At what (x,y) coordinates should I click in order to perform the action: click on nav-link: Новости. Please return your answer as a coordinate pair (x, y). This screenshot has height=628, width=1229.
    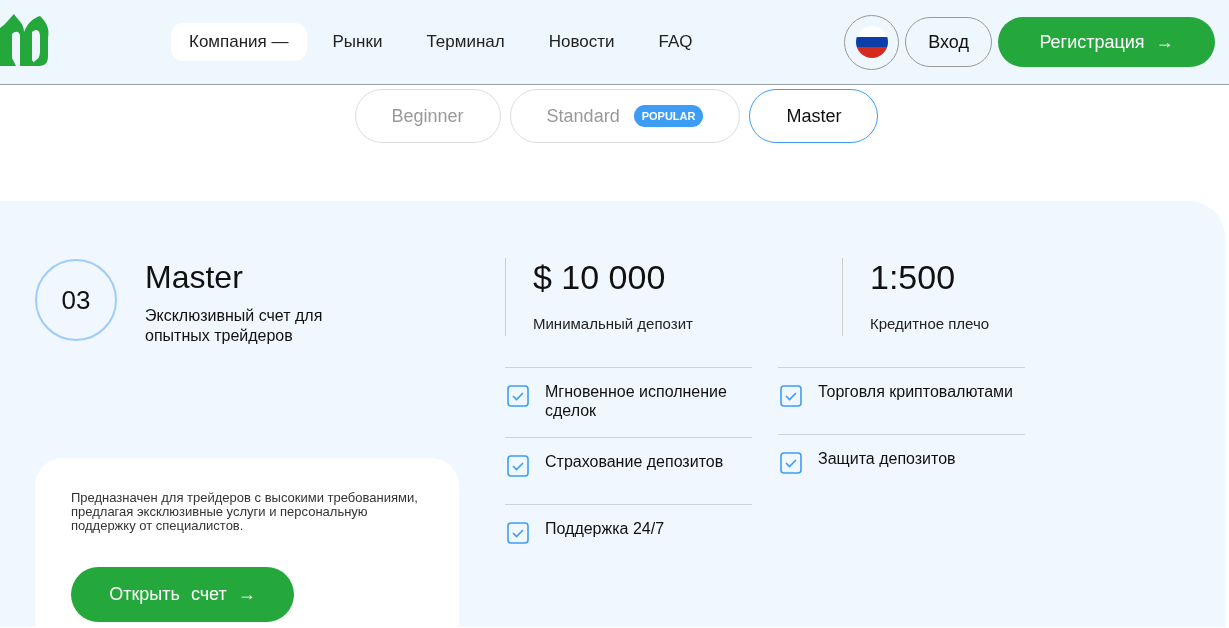
    Looking at the image, I should click on (581, 42).